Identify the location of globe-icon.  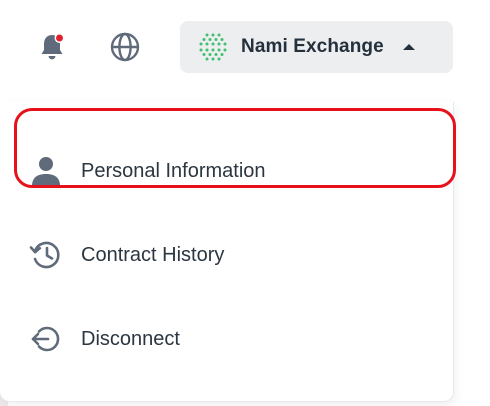
(125, 47).